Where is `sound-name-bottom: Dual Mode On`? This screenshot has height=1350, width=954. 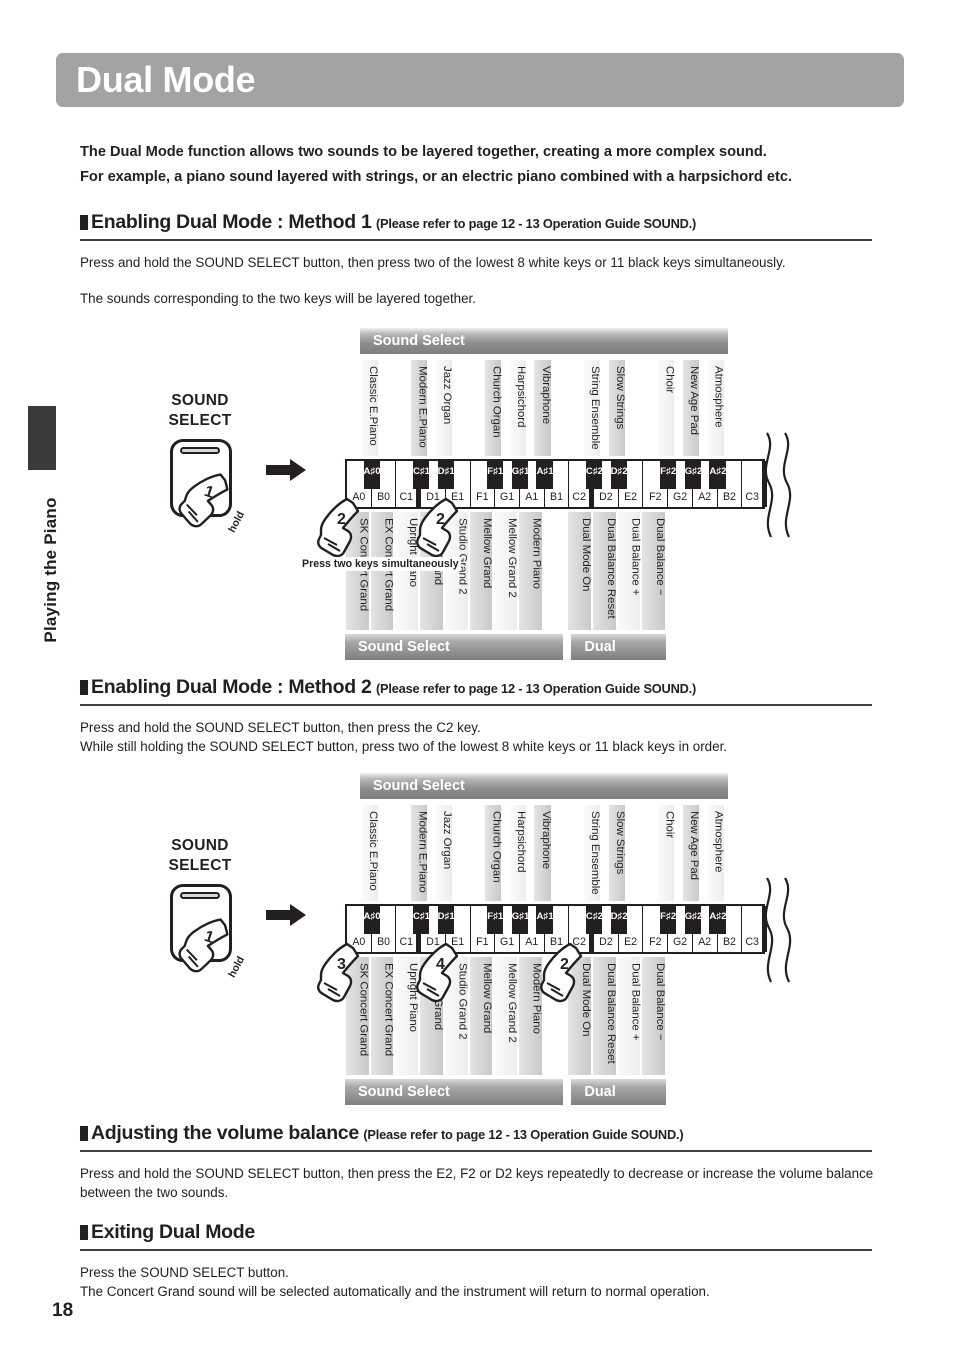
sound-name-bottom: Dual Mode On is located at coordinates (580, 571).